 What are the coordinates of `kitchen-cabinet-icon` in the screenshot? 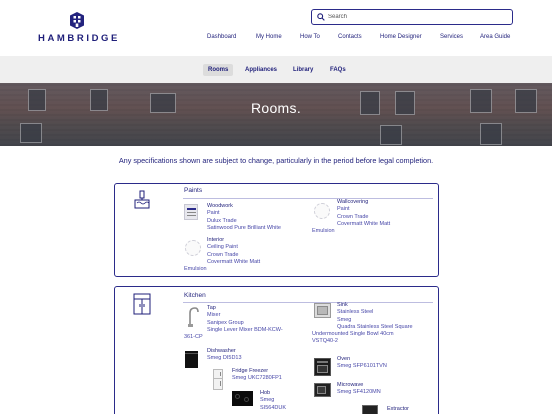 It's located at (142, 304).